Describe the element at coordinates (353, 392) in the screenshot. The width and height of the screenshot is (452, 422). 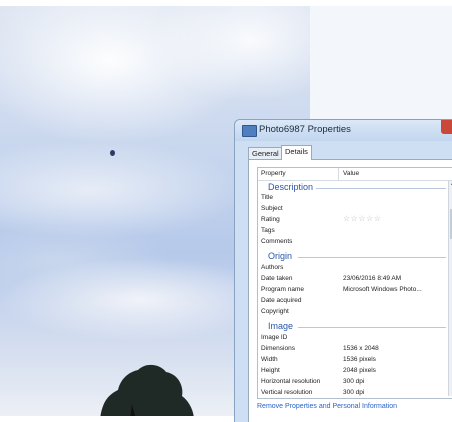
I see `row-vertical-resolution-value: 300 dpi` at that location.